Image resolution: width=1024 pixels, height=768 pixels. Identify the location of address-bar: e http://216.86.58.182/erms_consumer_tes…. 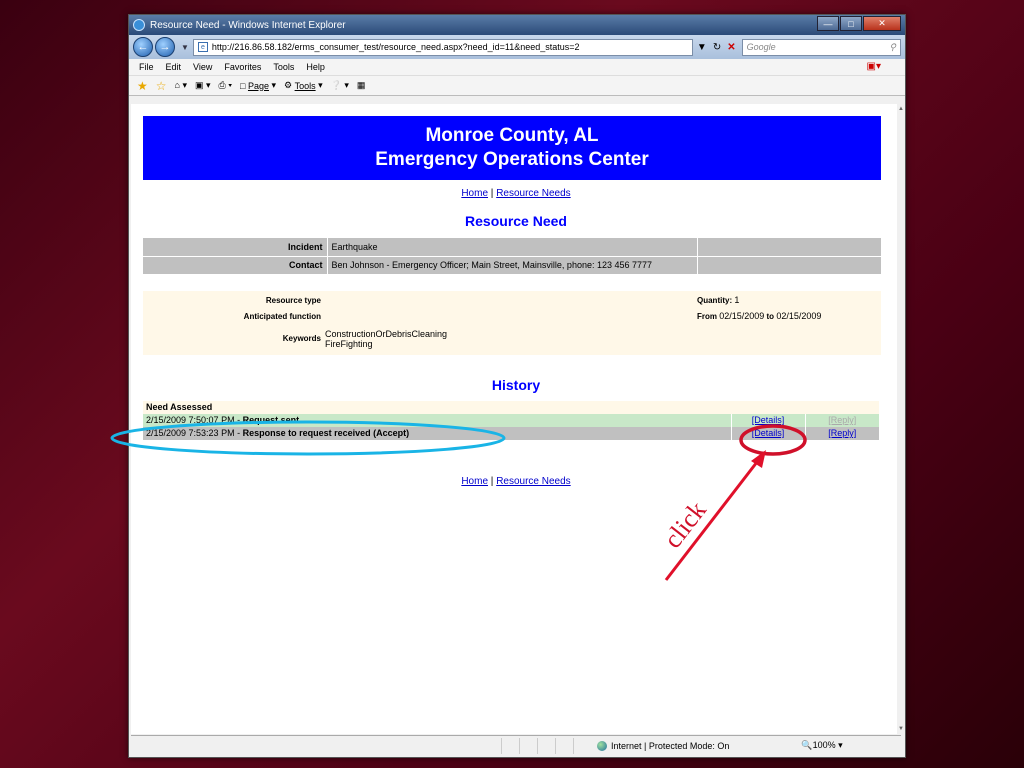
(442, 47).